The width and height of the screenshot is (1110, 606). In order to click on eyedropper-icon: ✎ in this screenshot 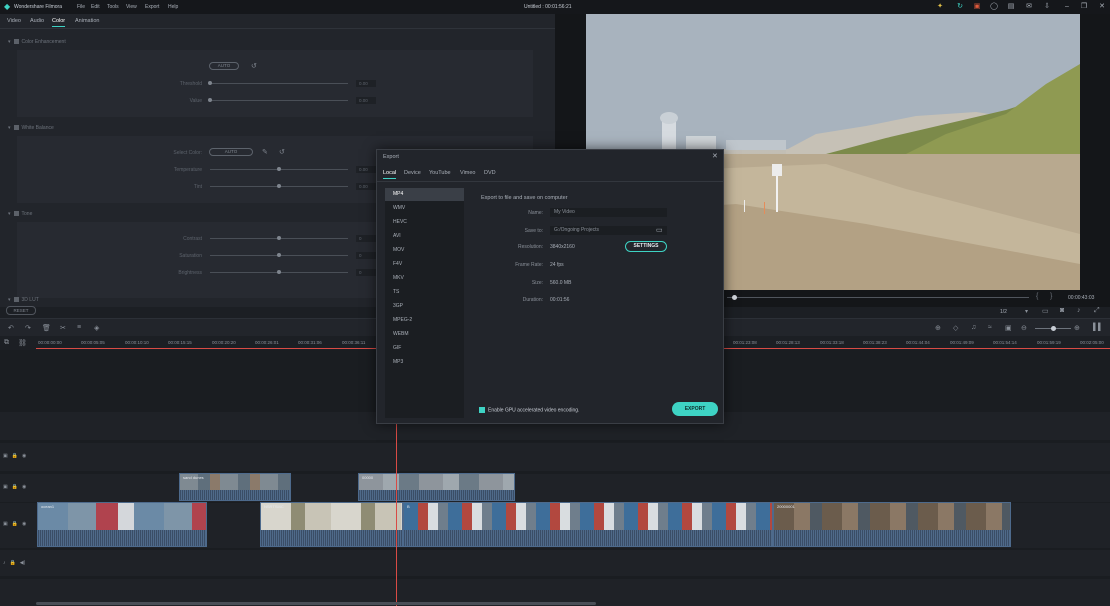, I will do `click(265, 152)`.